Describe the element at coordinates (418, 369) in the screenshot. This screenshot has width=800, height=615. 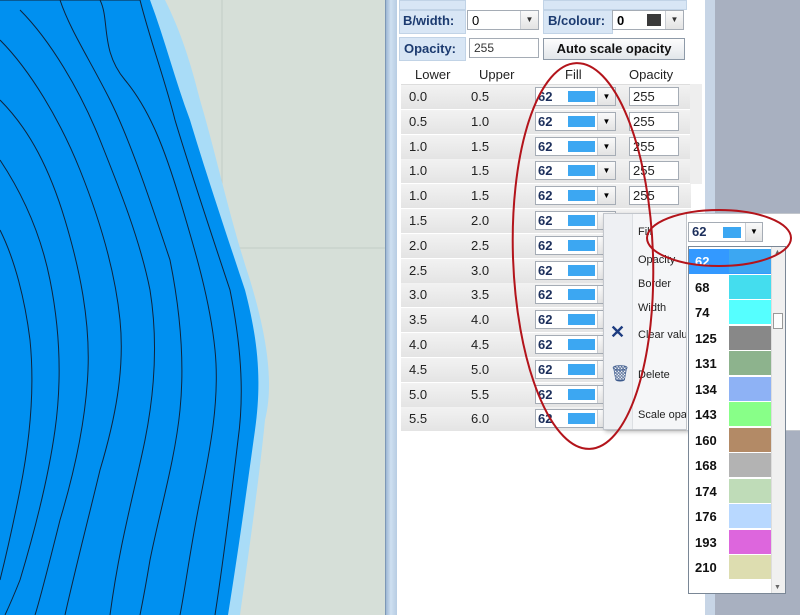
I see `cell-lower: 4.5` at that location.